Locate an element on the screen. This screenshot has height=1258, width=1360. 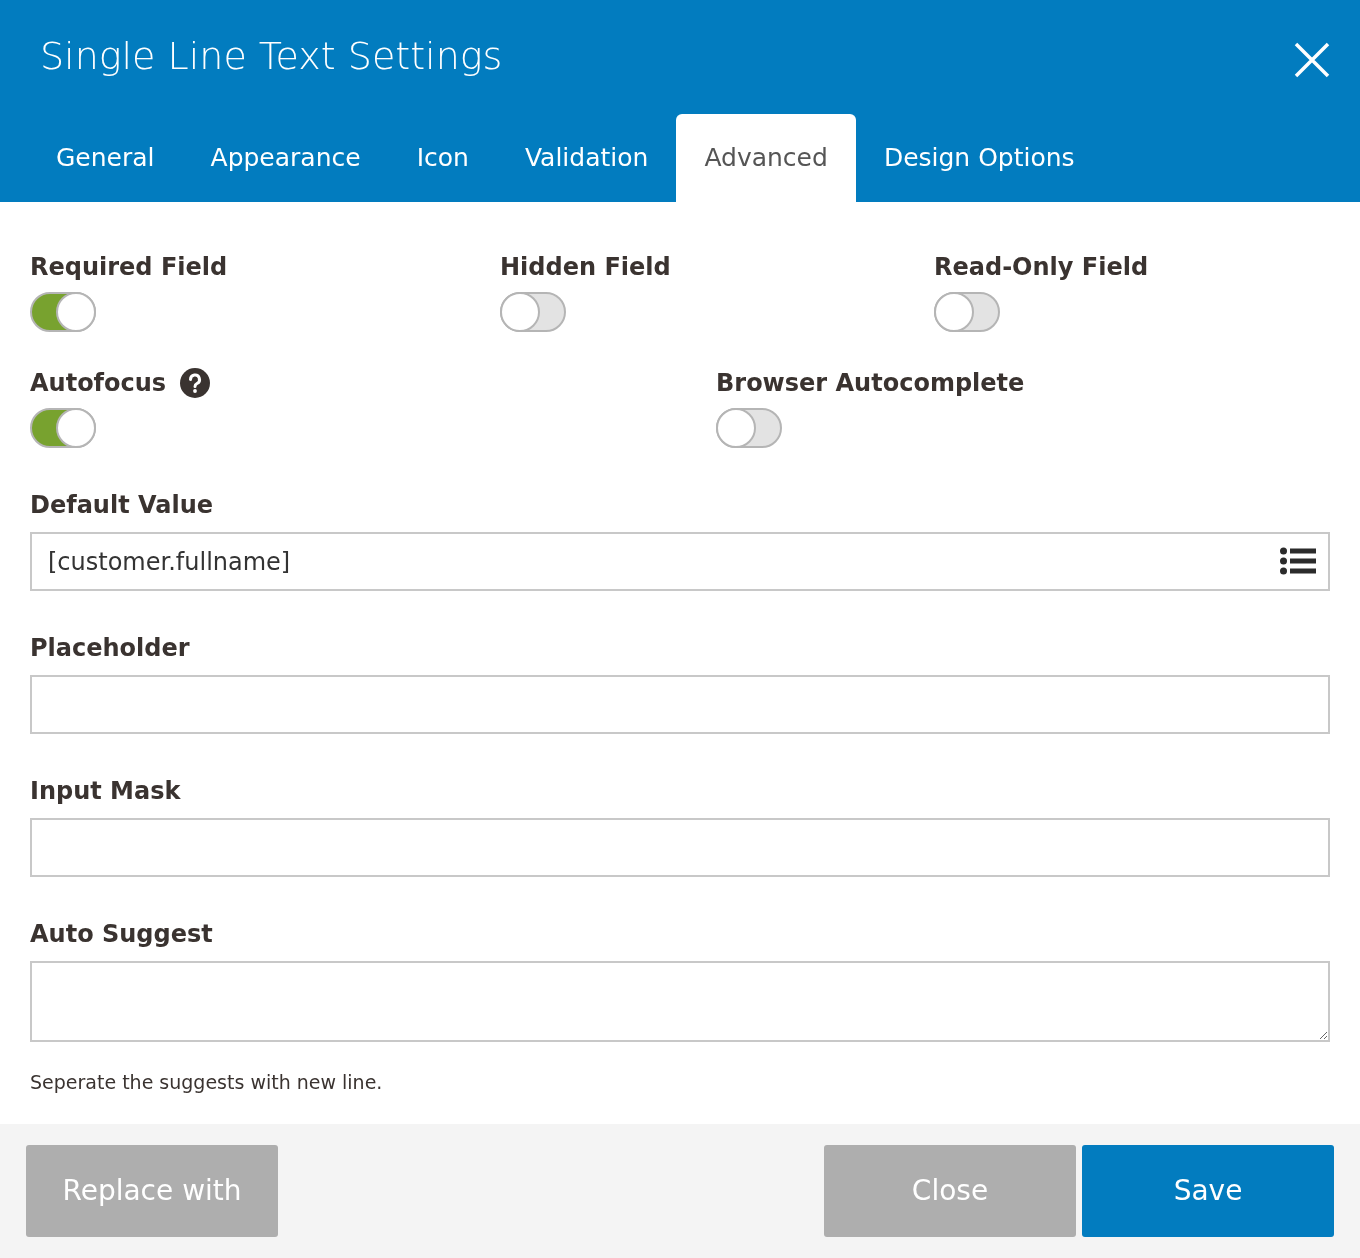
field-label: Input Mask is located at coordinates (106, 791).